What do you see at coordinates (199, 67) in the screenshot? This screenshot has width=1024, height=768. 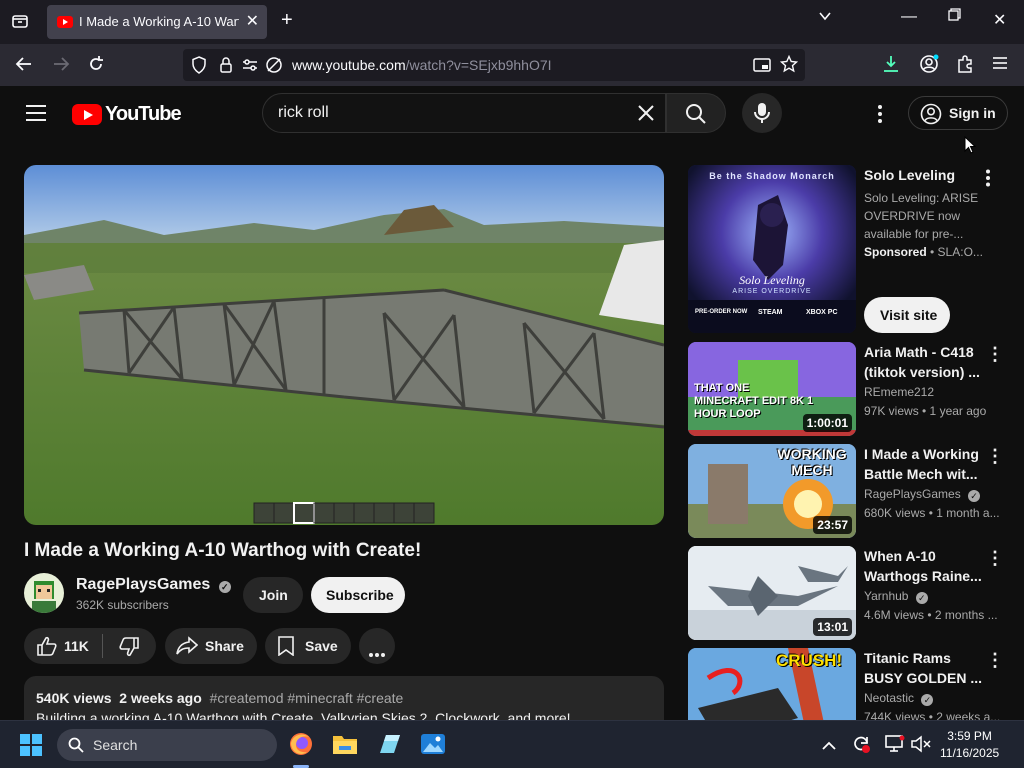 I see `shield-icon` at bounding box center [199, 67].